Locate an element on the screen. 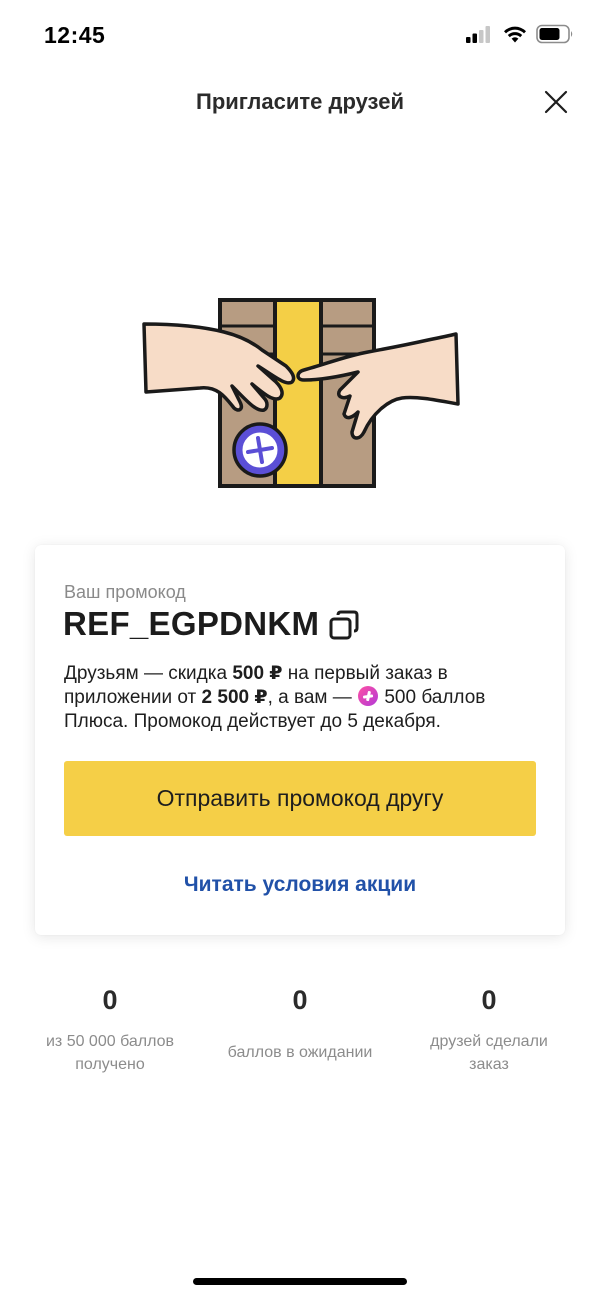 This screenshot has width=600, height=1297. status-icons is located at coordinates (520, 34).